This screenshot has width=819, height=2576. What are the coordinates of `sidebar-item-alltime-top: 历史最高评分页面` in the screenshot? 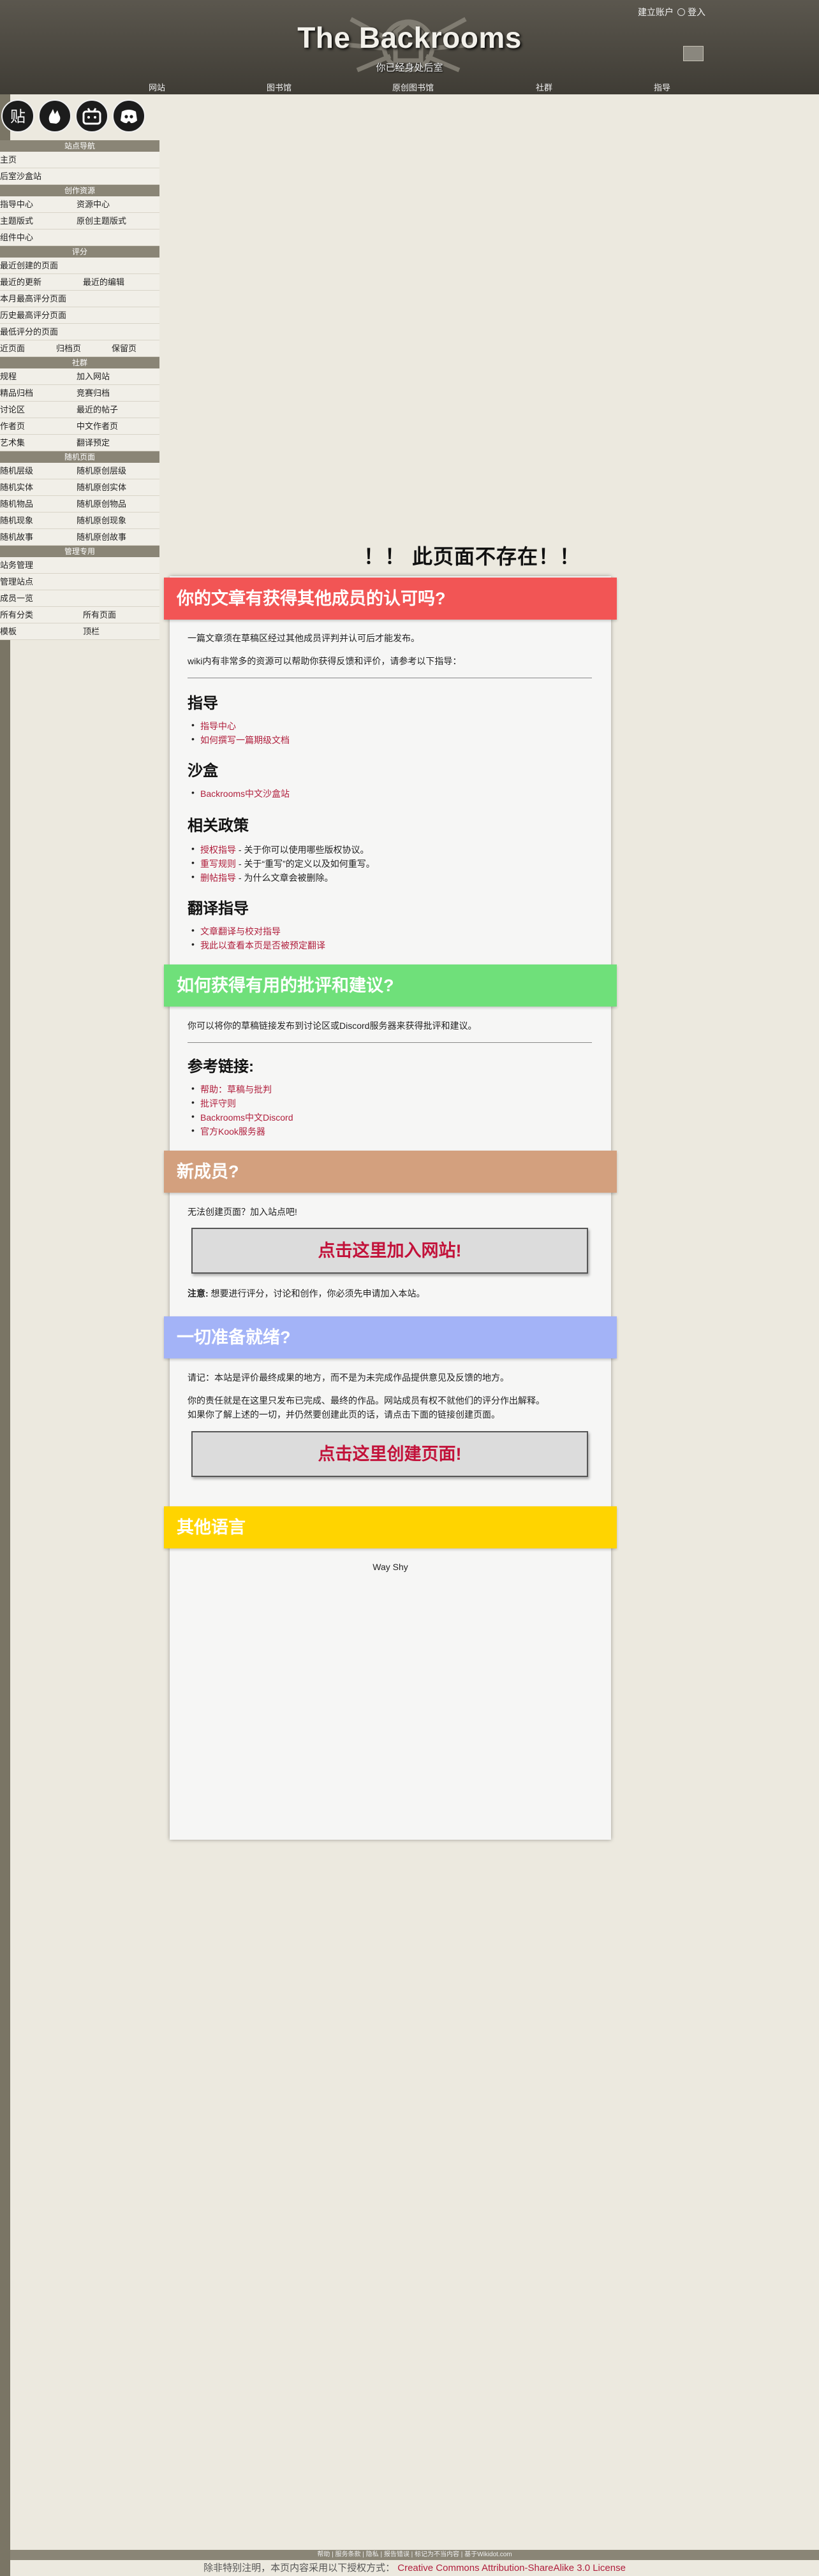 It's located at (33, 315).